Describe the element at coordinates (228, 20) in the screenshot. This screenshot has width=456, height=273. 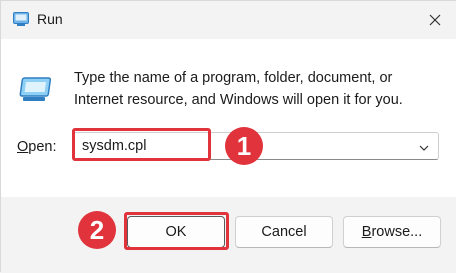
I see `title-bar: Run` at that location.